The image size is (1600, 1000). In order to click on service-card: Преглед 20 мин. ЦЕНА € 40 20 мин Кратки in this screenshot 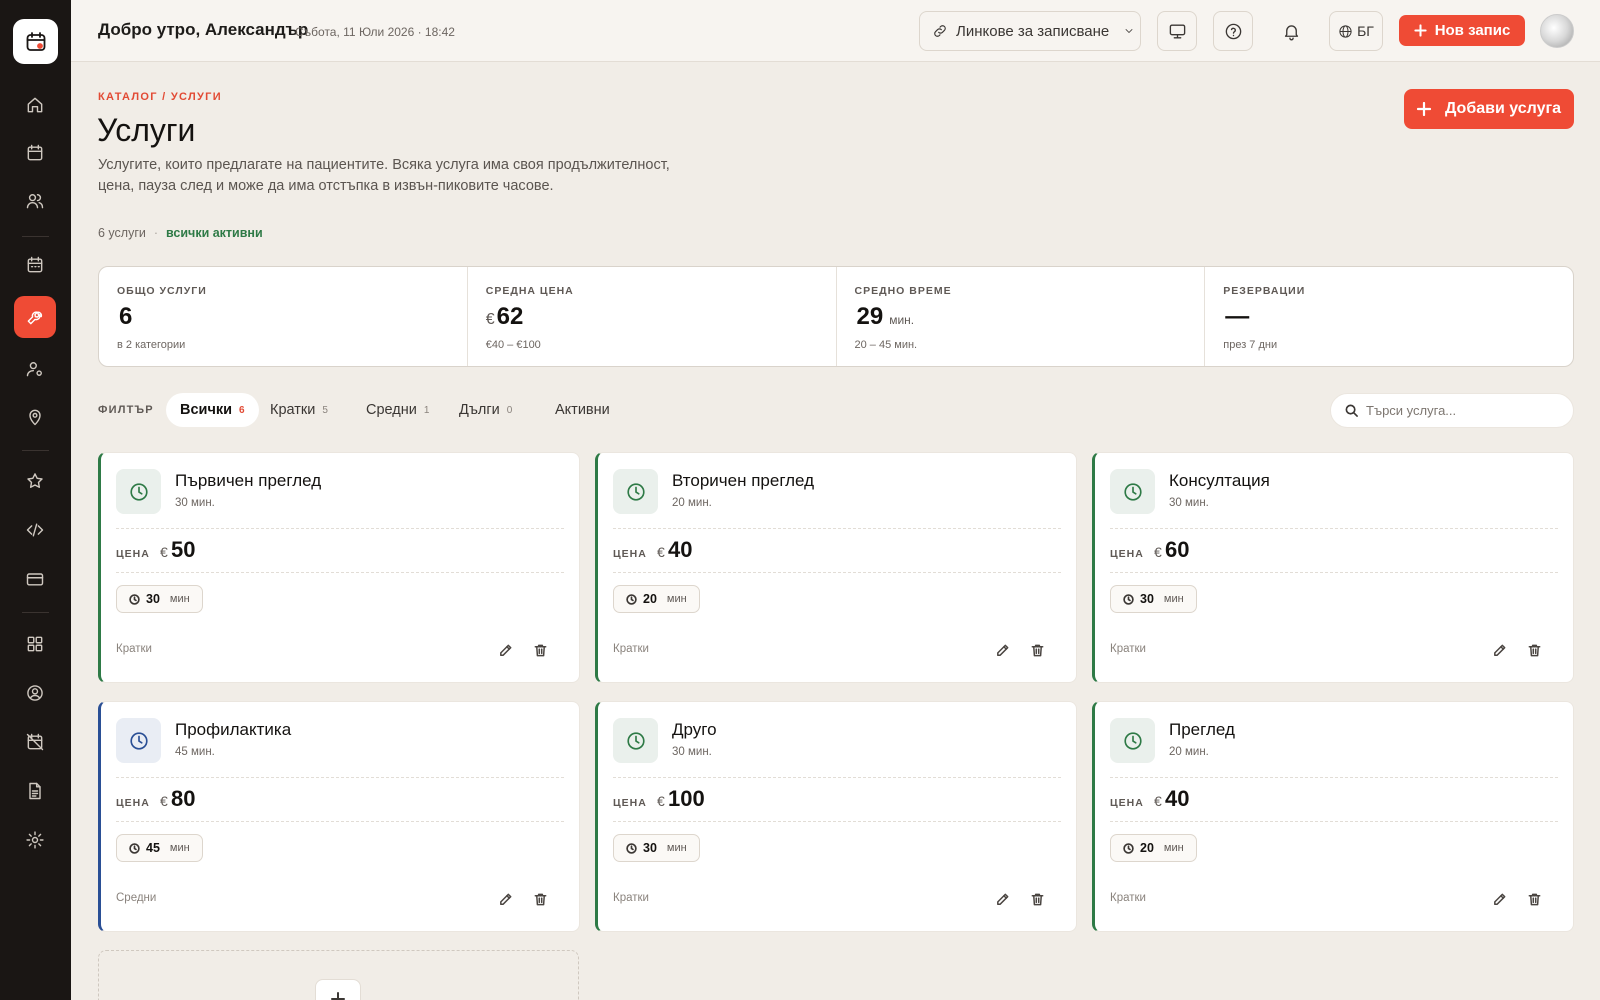, I will do `click(1333, 816)`.